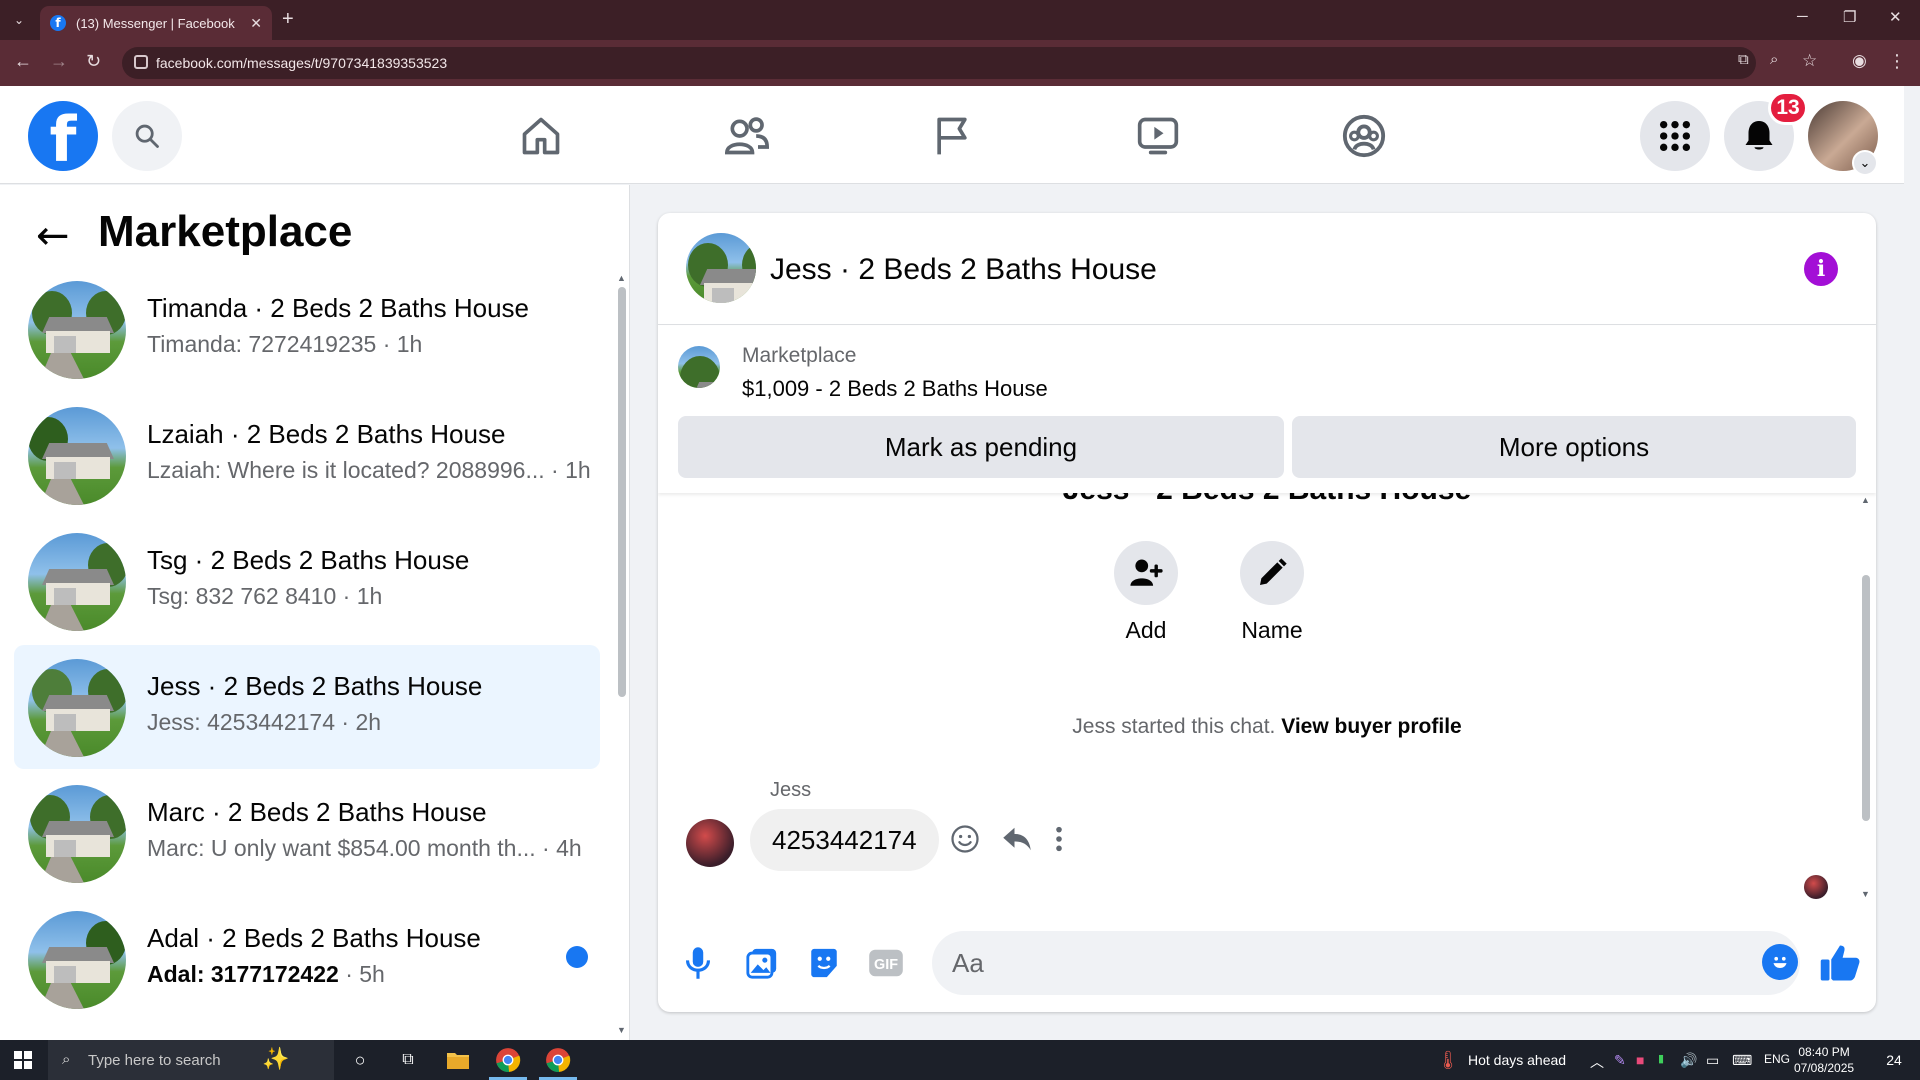 Image resolution: width=1920 pixels, height=1080 pixels. I want to click on emoji-icon, so click(1780, 962).